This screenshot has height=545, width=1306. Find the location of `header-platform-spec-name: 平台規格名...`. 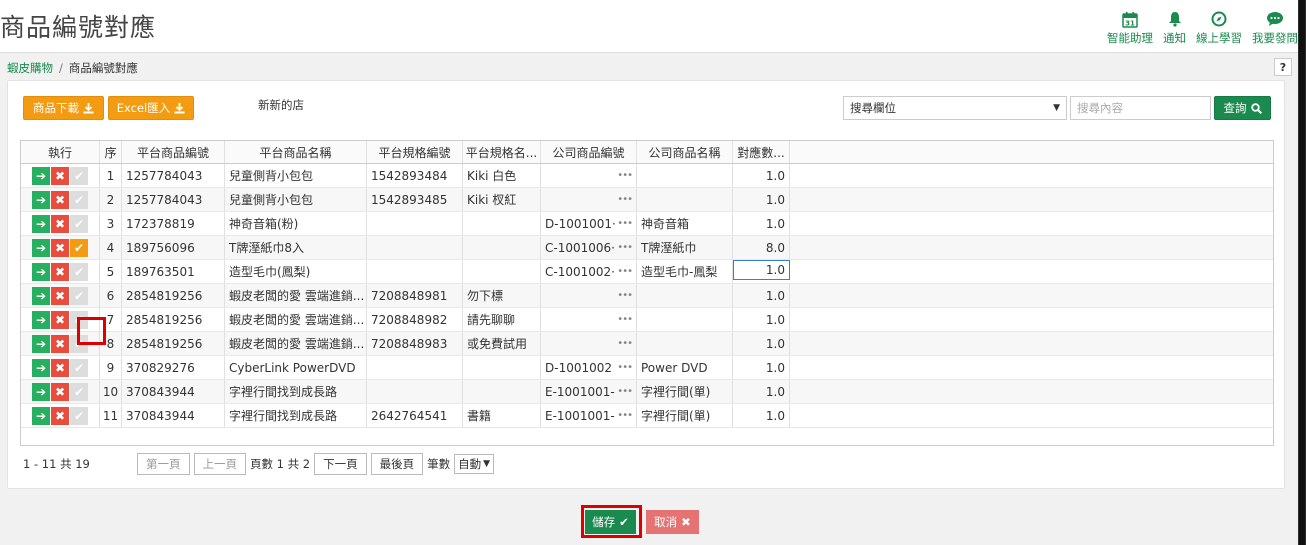

header-platform-spec-name: 平台規格名... is located at coordinates (502, 152).